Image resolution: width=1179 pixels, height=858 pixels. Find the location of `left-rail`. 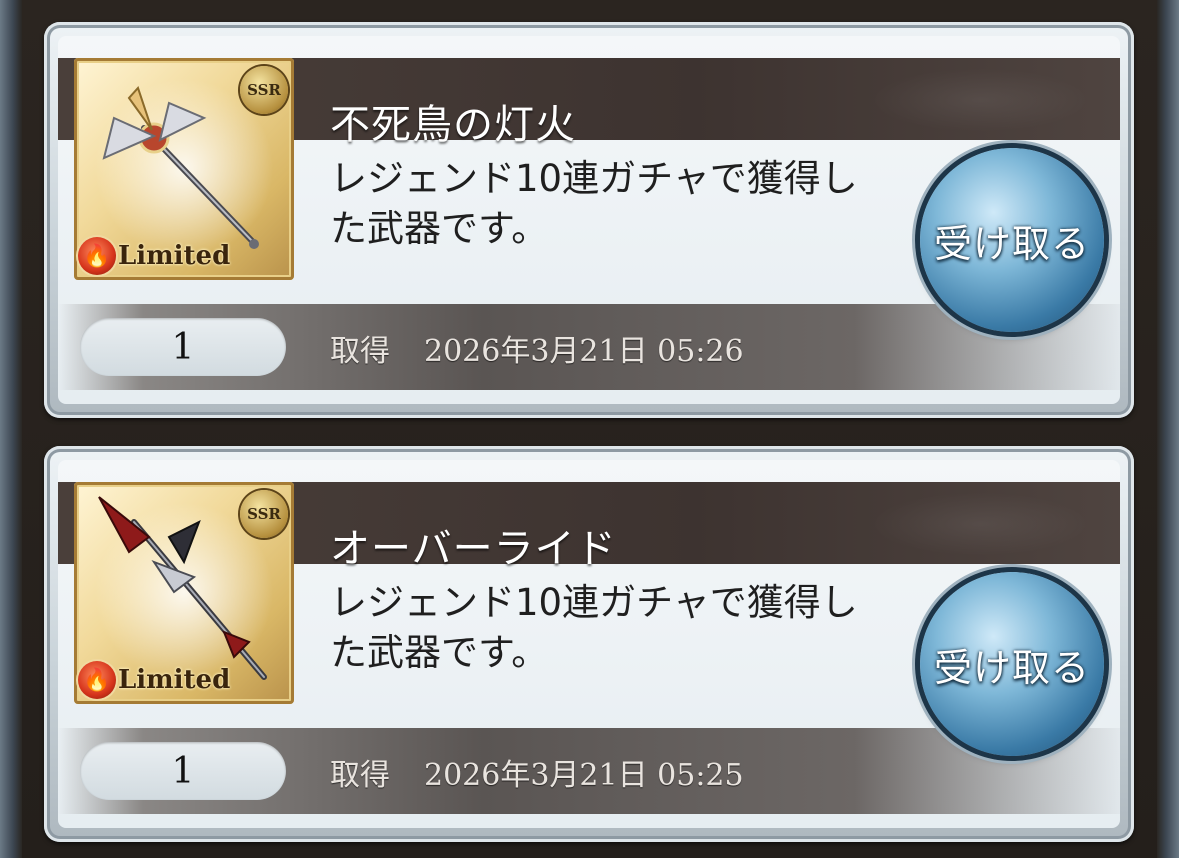

left-rail is located at coordinates (11, 429).